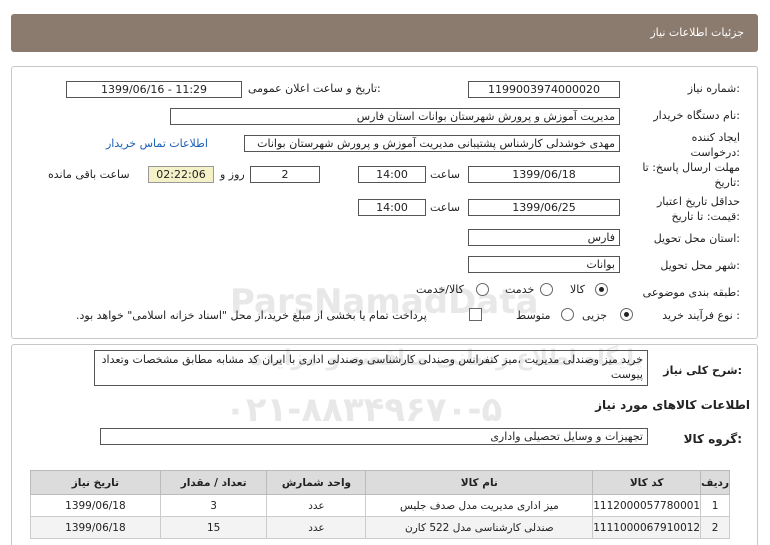 Image resolution: width=770 pixels, height=545 pixels. Describe the element at coordinates (701, 315) in the screenshot. I see `process-label: نوع فرآیند خرید :` at that location.